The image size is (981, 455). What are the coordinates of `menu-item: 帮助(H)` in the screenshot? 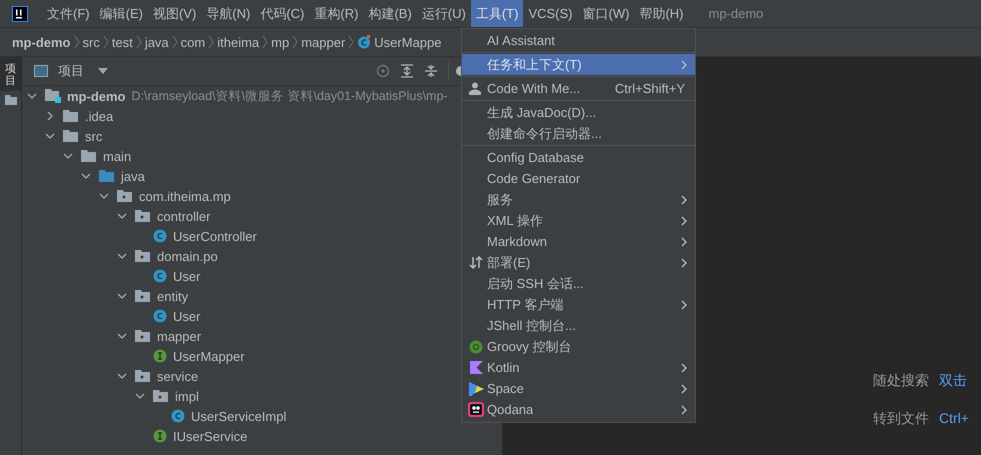 It's located at (661, 13).